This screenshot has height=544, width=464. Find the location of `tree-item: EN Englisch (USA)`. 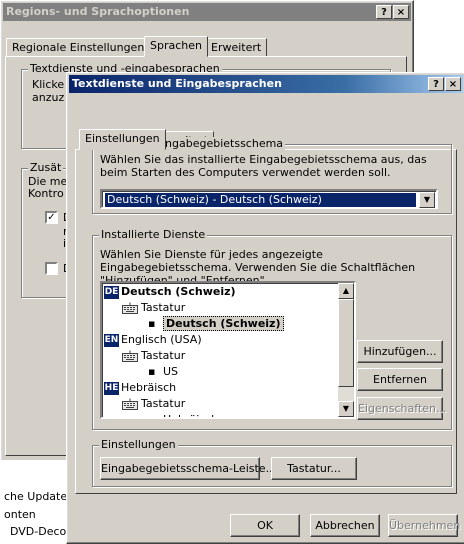

tree-item: EN Englisch (USA) is located at coordinates (153, 340).